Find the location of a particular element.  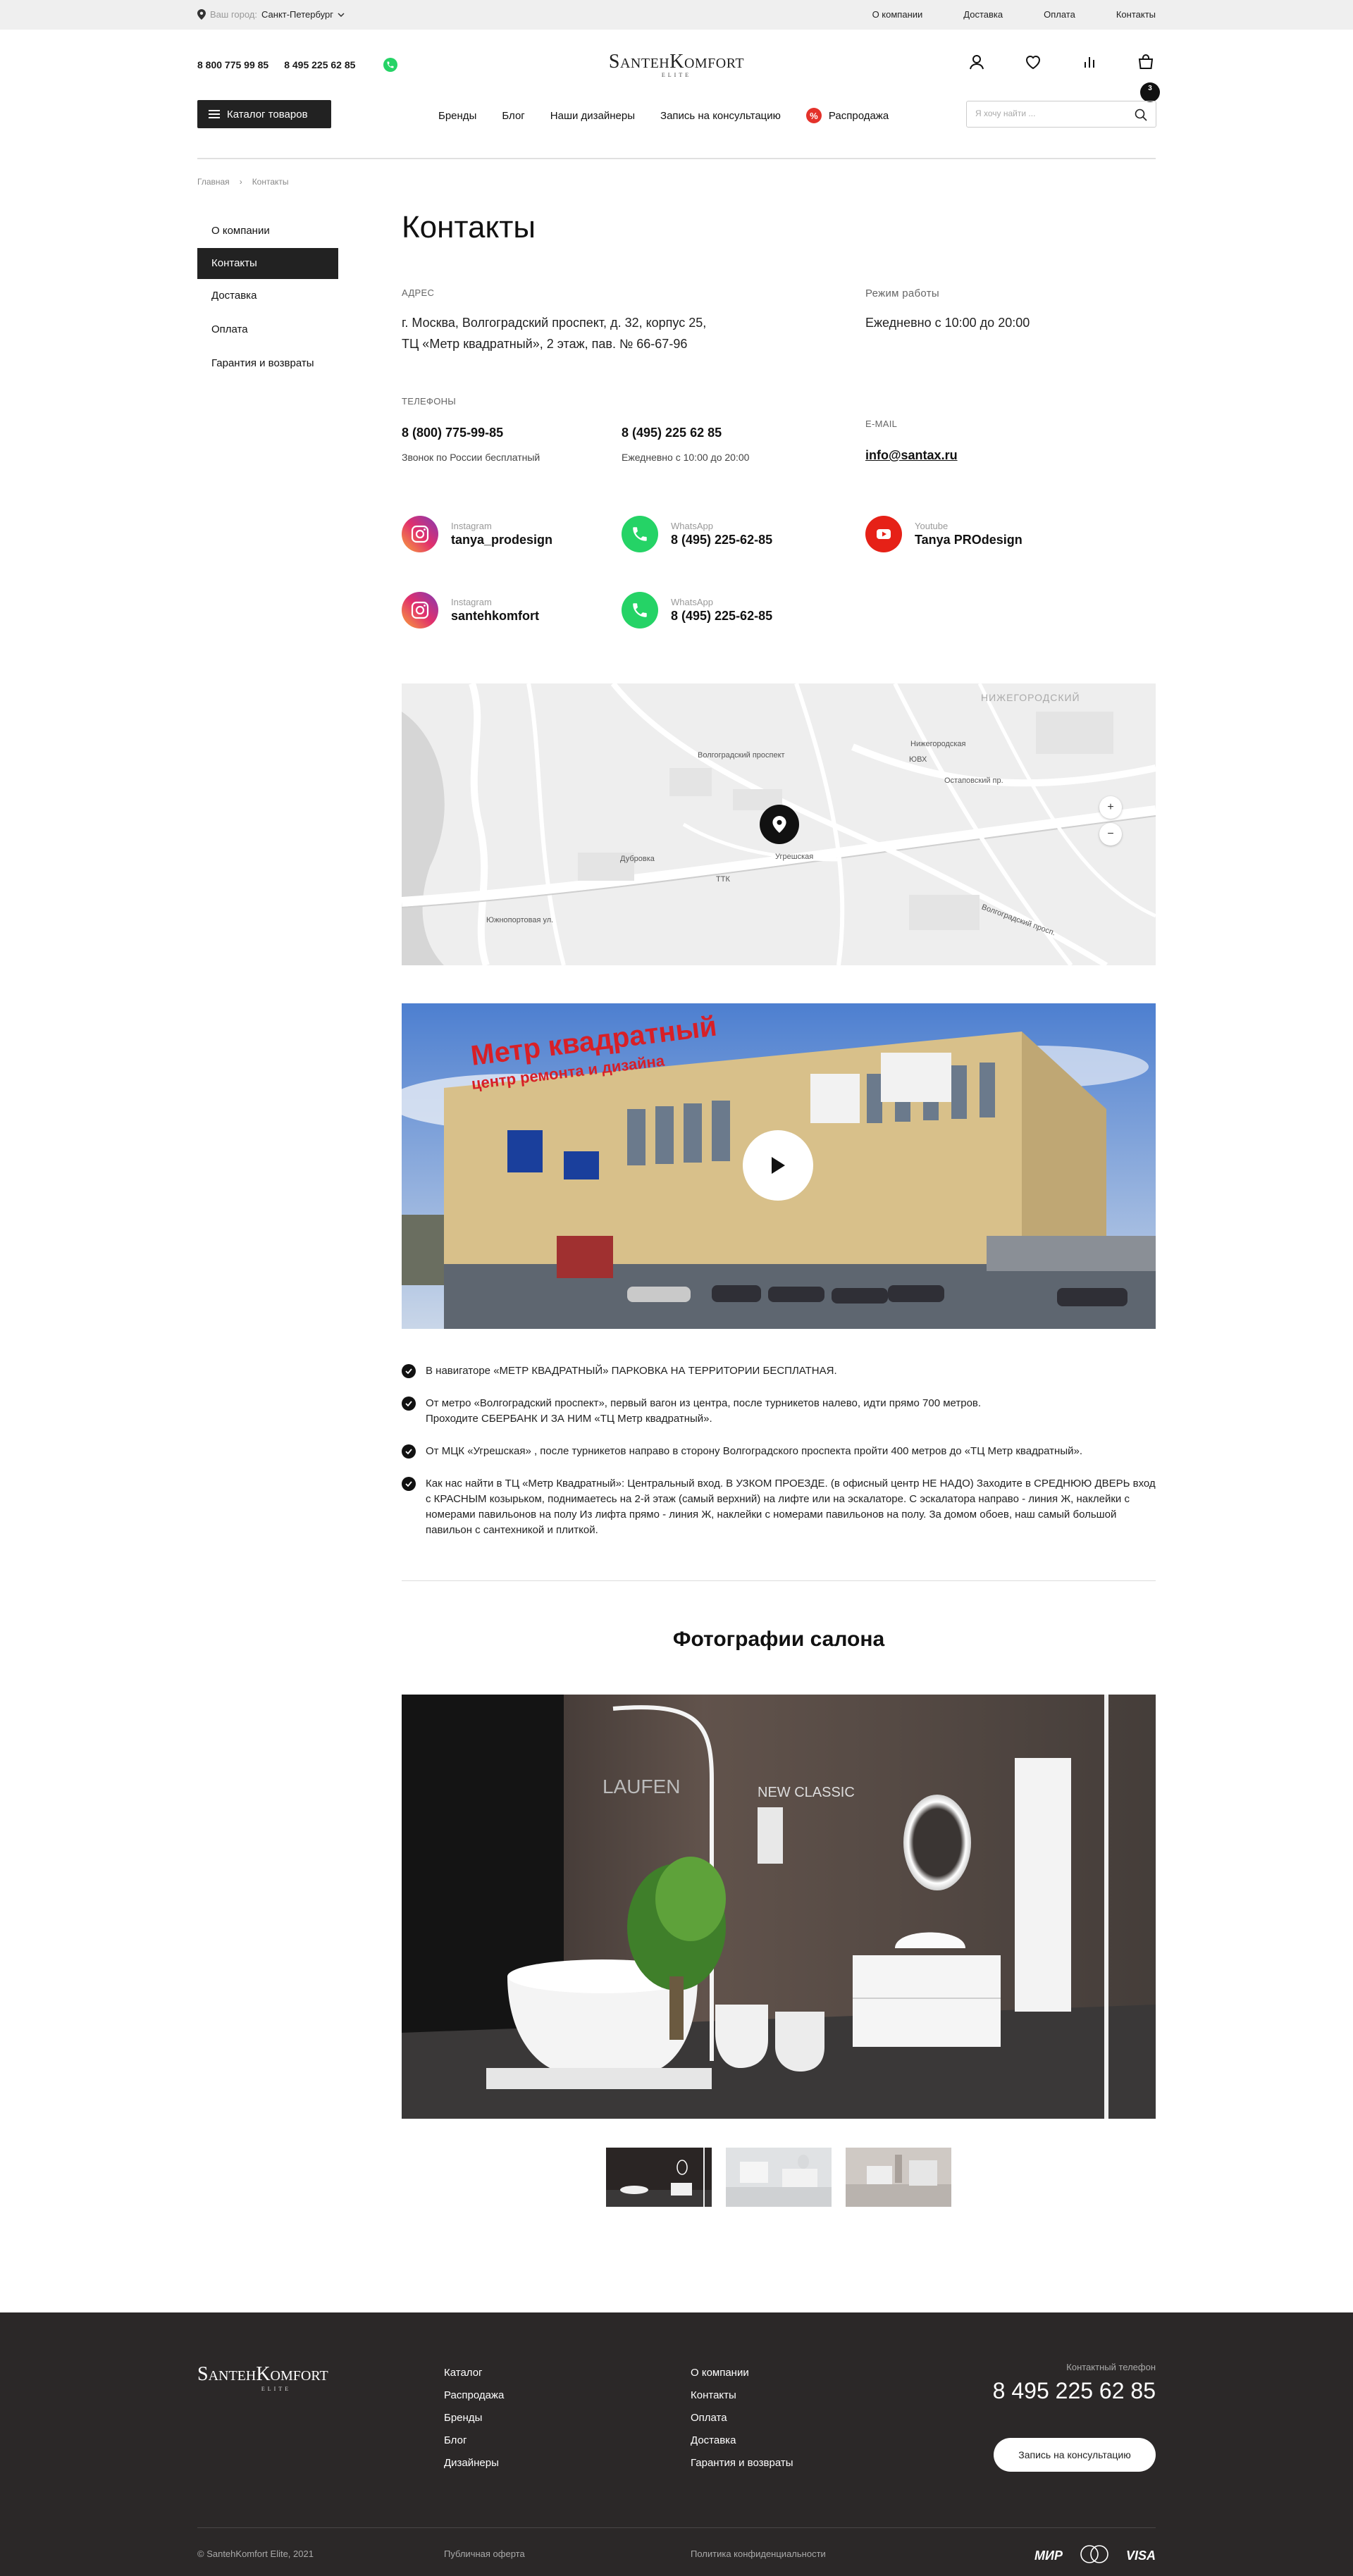

visa-logo-icon: VISA is located at coordinates (1140, 2556).